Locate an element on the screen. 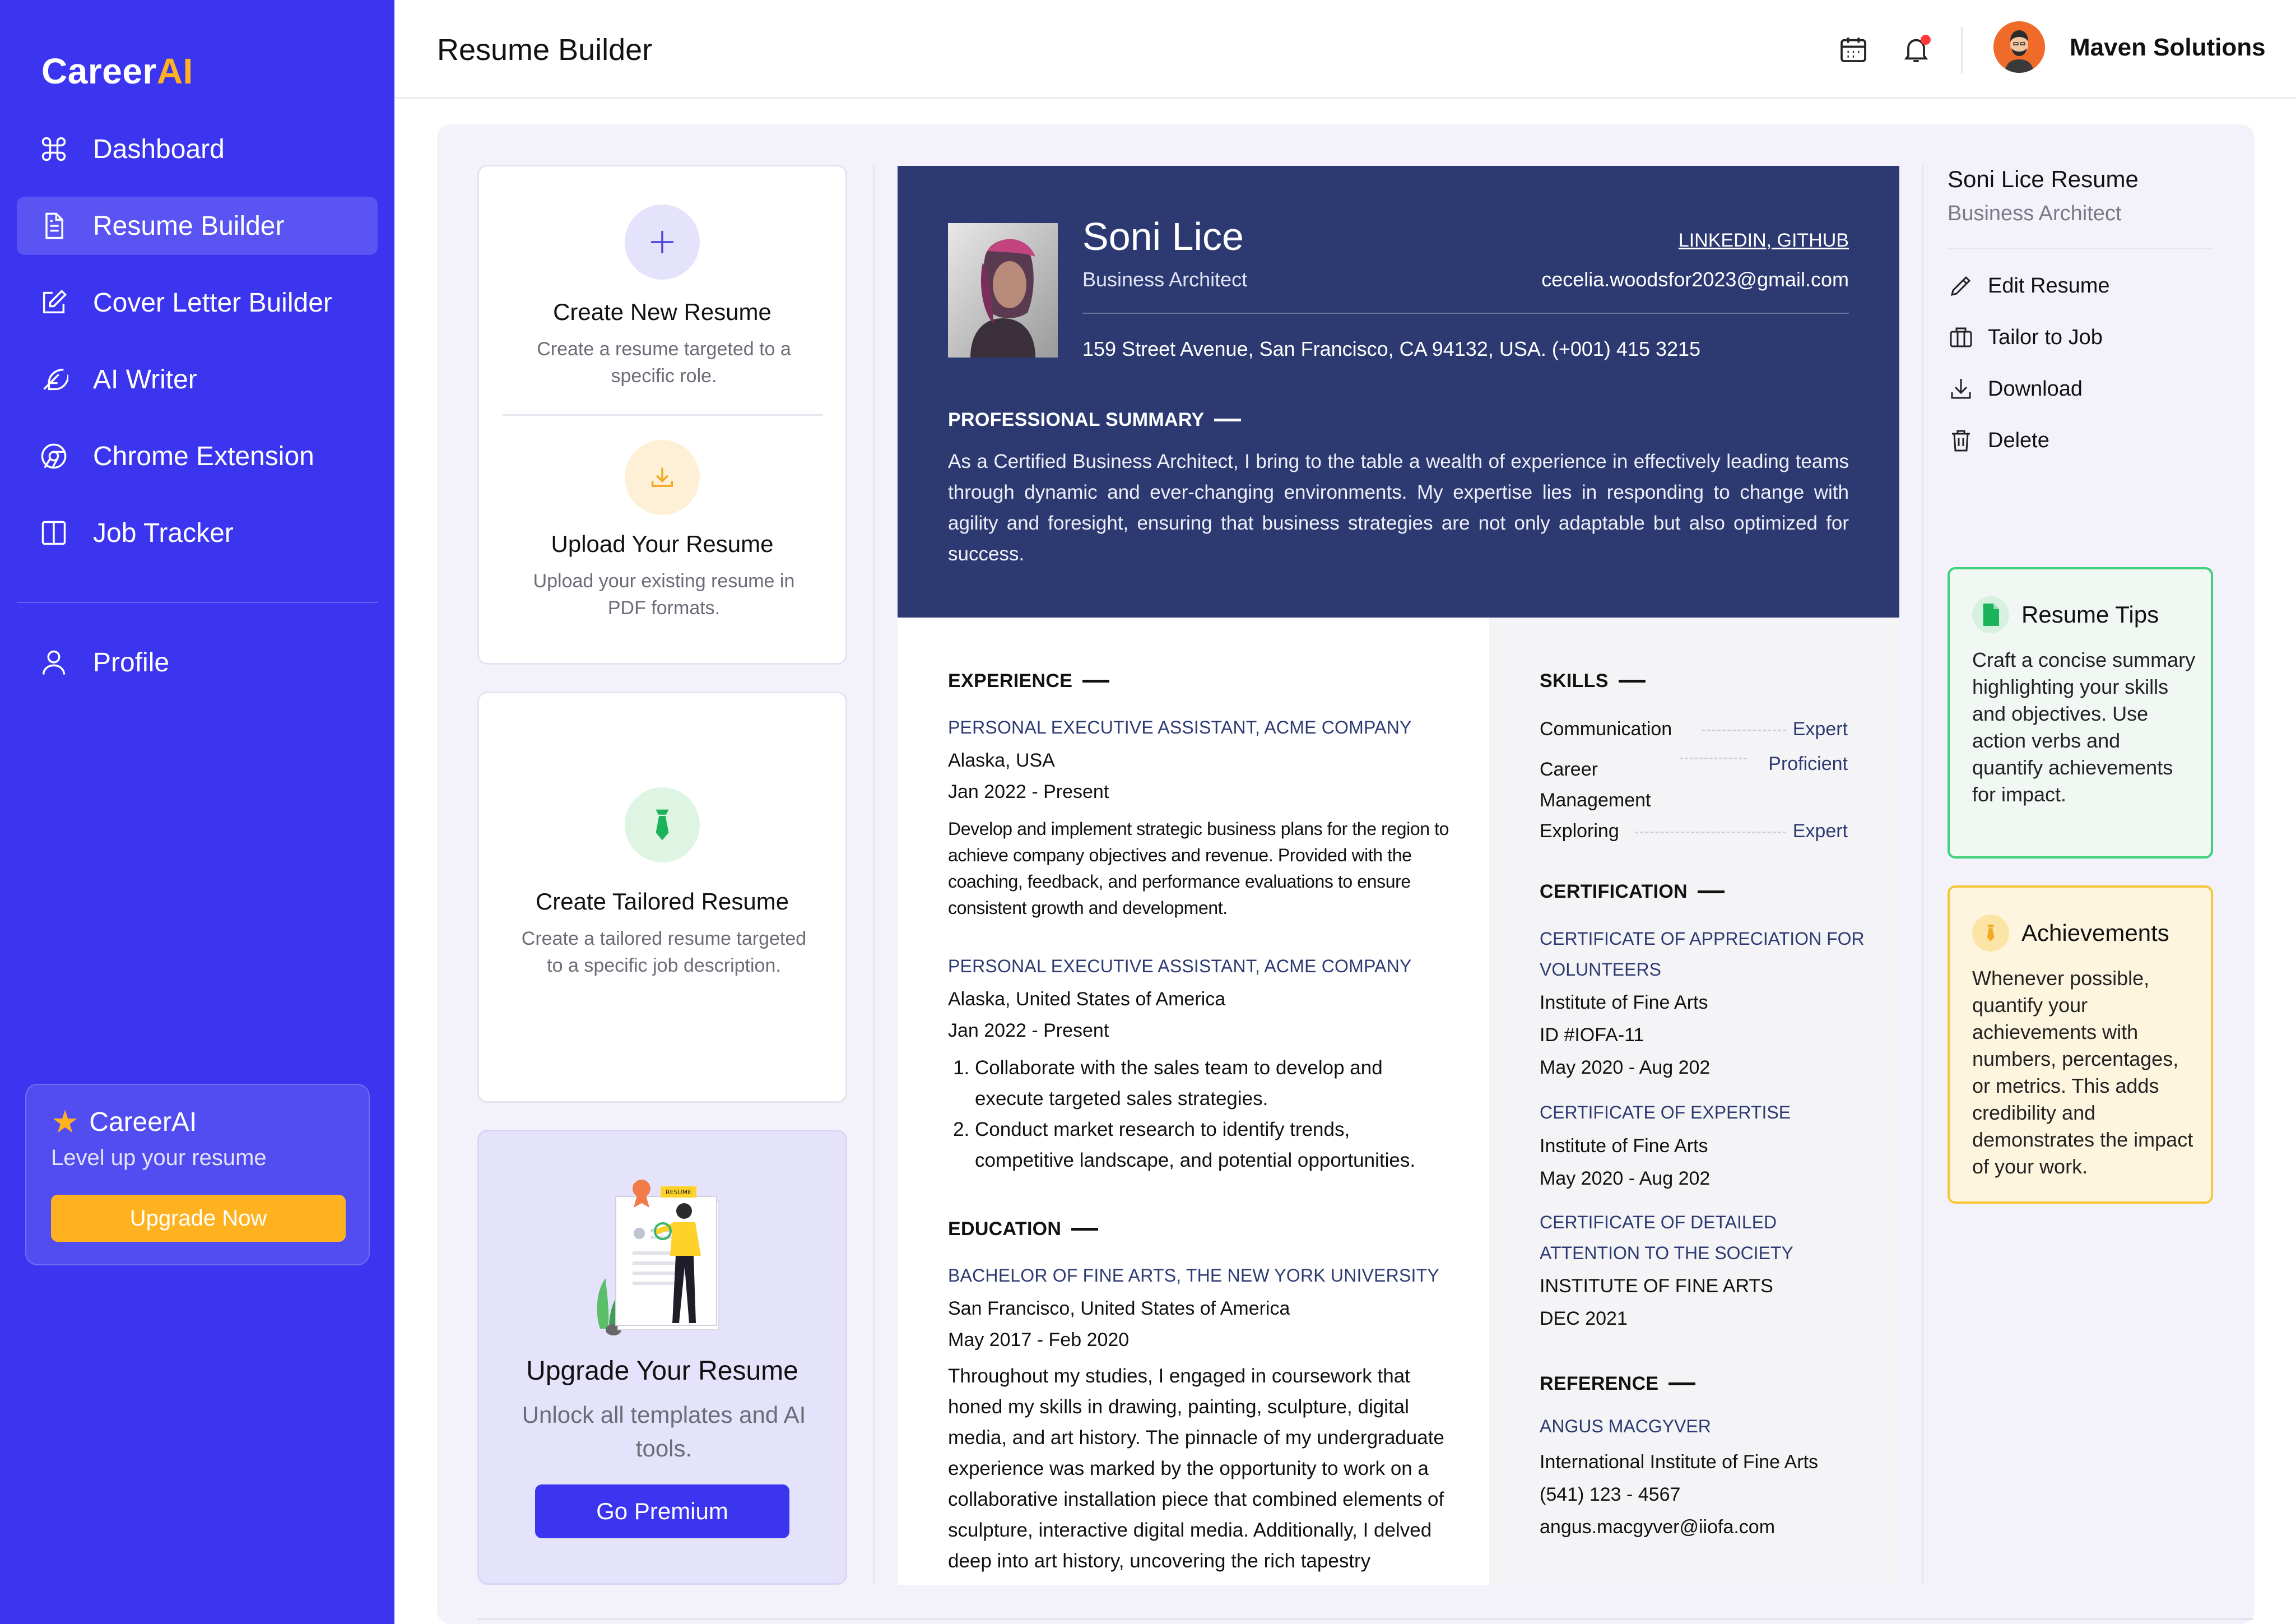 The height and width of the screenshot is (1624, 2296). avatar is located at coordinates (2019, 47).